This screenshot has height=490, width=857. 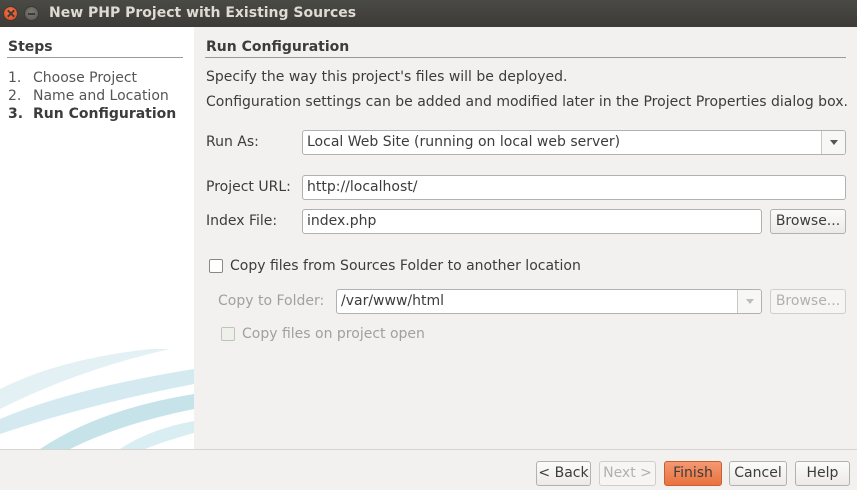 What do you see at coordinates (549, 301) in the screenshot?
I see `copy-to-folder-combo: /var/www/html` at bounding box center [549, 301].